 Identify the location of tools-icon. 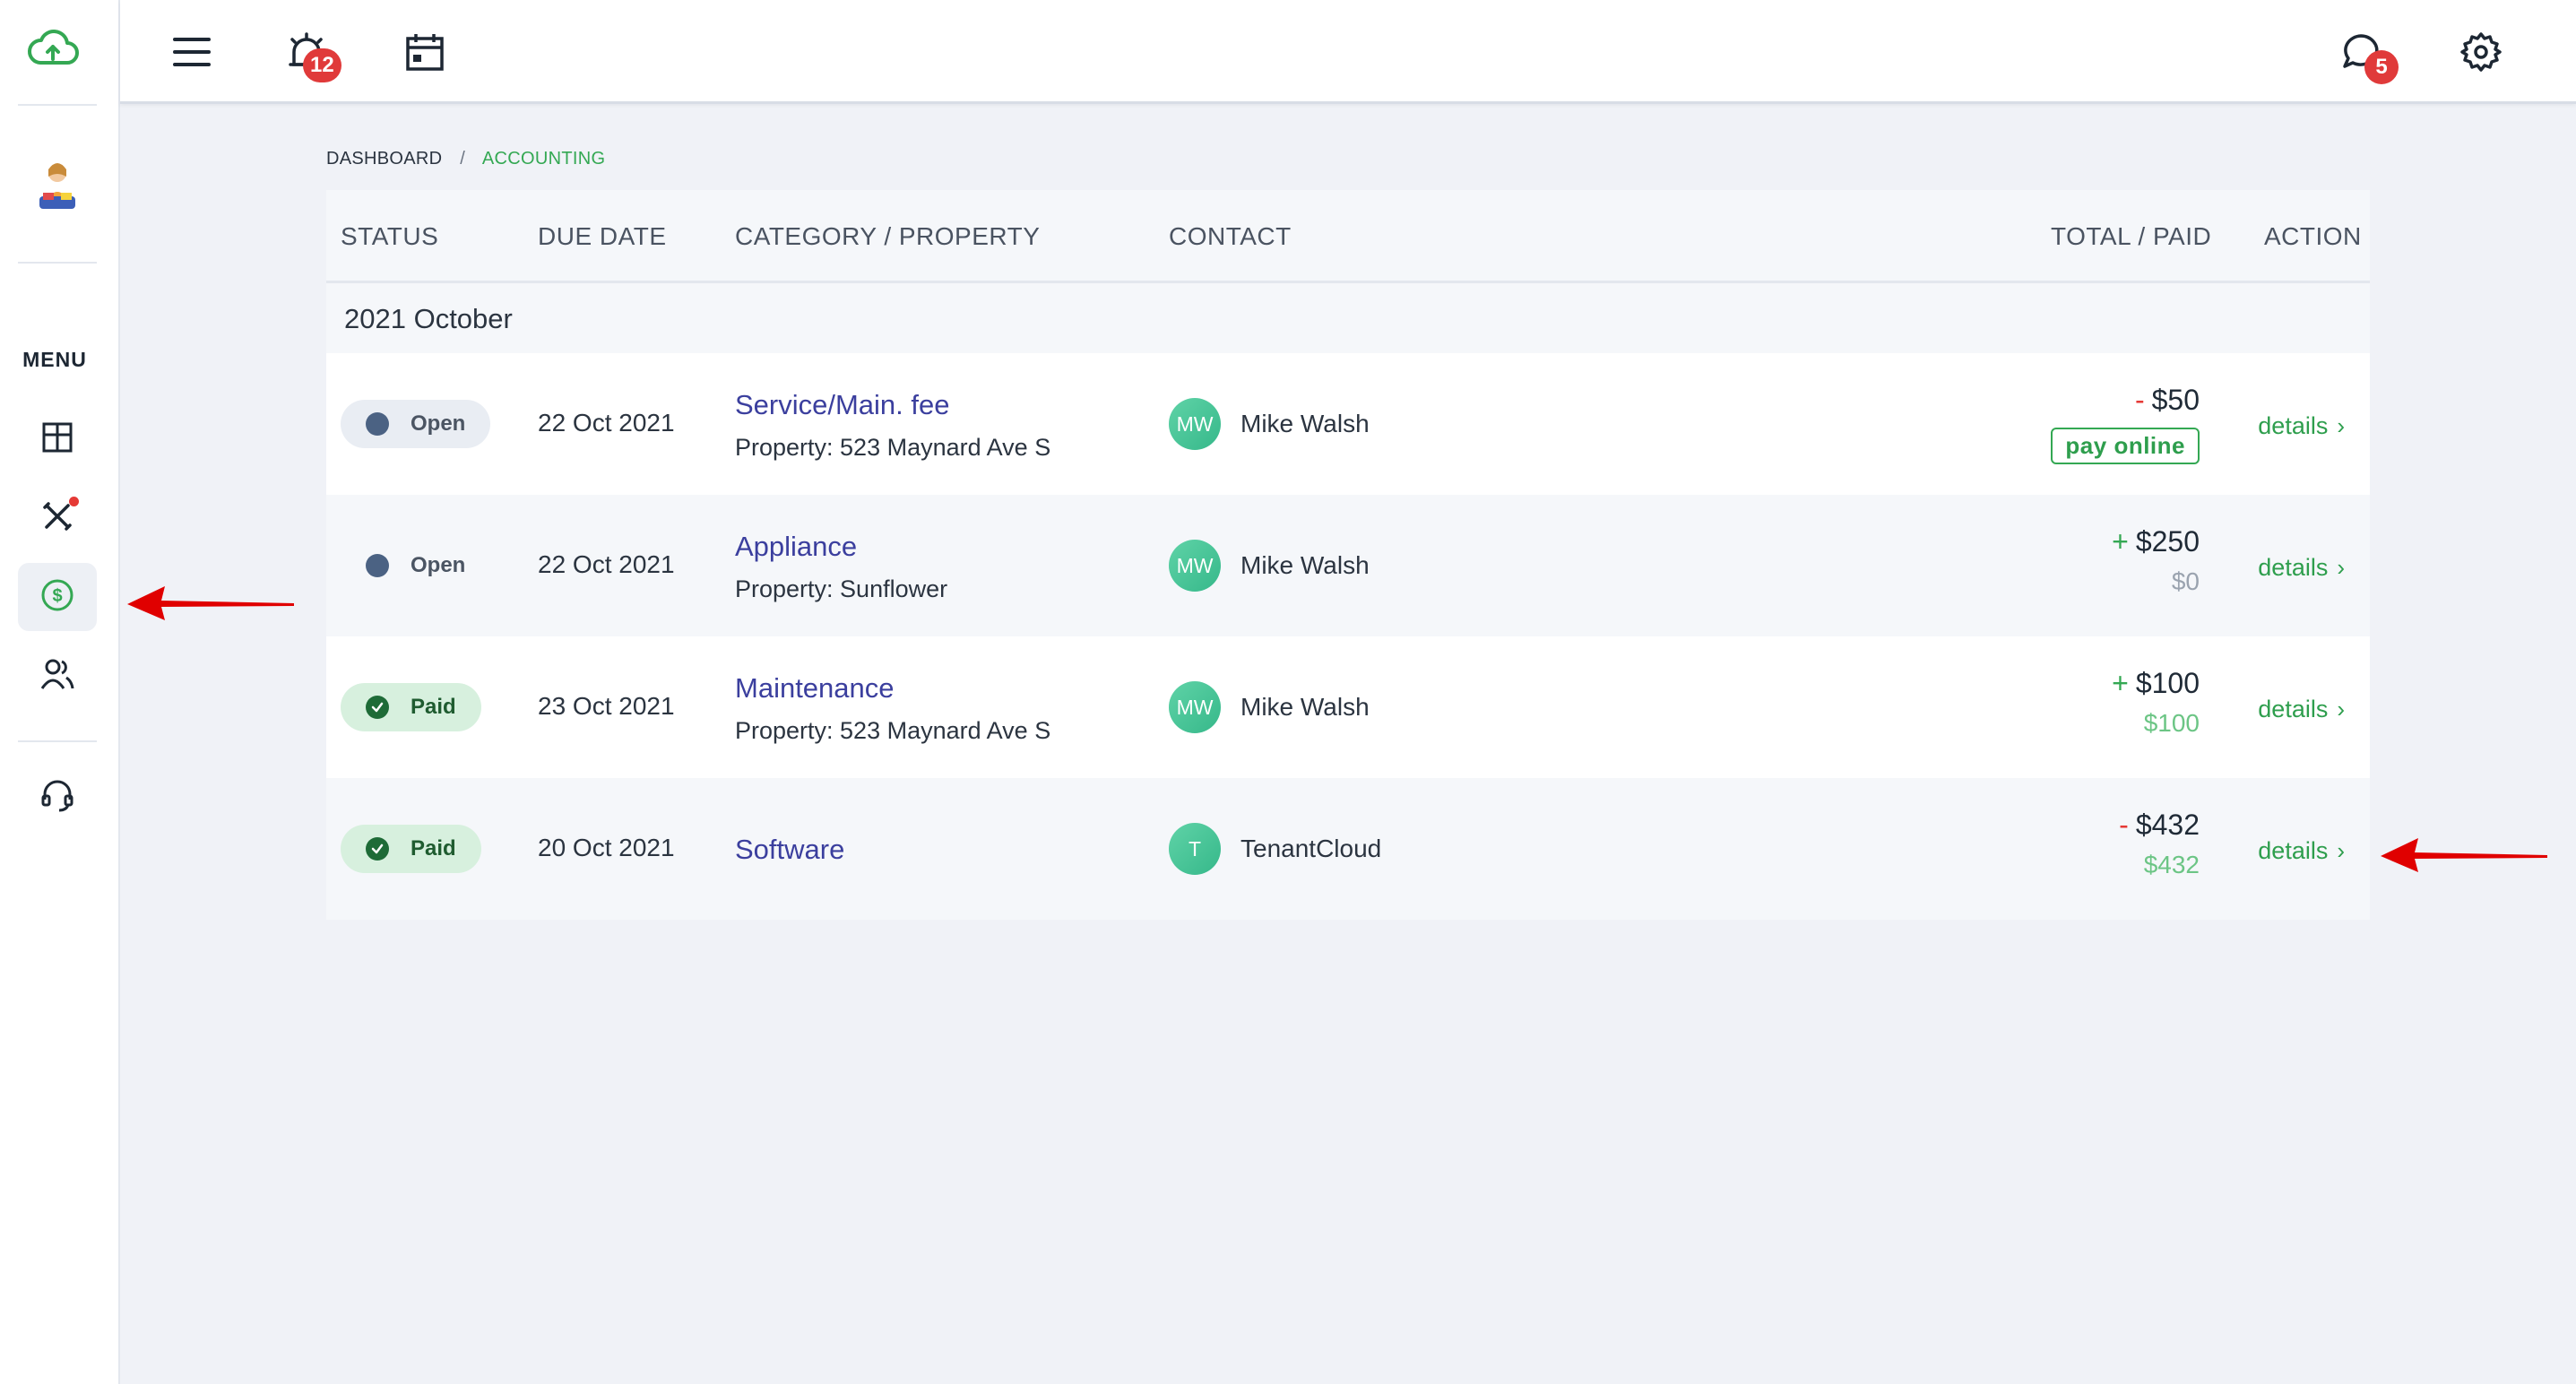
(57, 518).